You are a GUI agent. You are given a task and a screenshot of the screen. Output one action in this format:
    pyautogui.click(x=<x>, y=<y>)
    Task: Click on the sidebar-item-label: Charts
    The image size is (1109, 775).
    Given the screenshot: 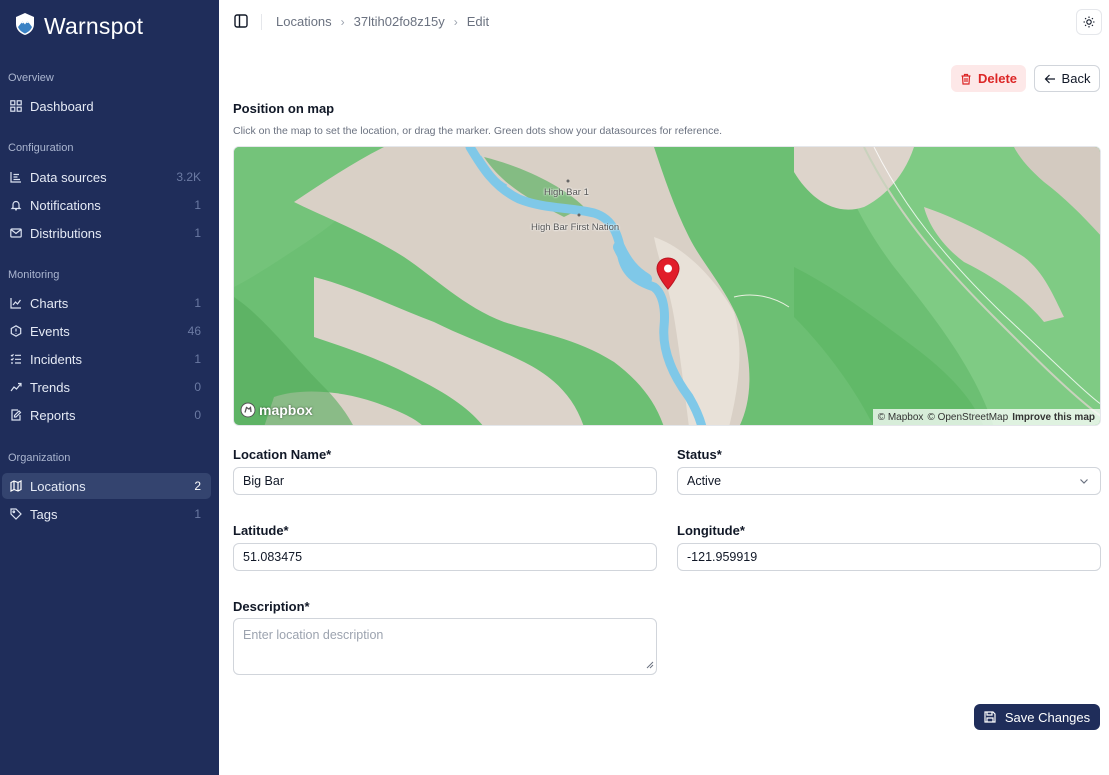 What is the action you would take?
    pyautogui.click(x=49, y=303)
    